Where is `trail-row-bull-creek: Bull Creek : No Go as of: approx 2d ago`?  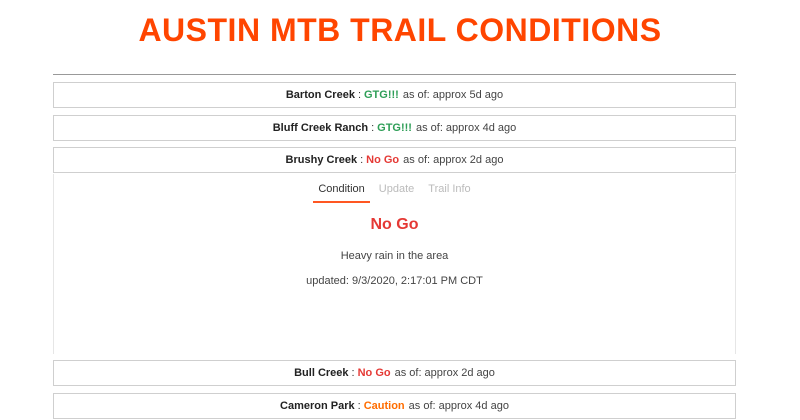
trail-row-bull-creek: Bull Creek : No Go as of: approx 2d ago is located at coordinates (394, 373).